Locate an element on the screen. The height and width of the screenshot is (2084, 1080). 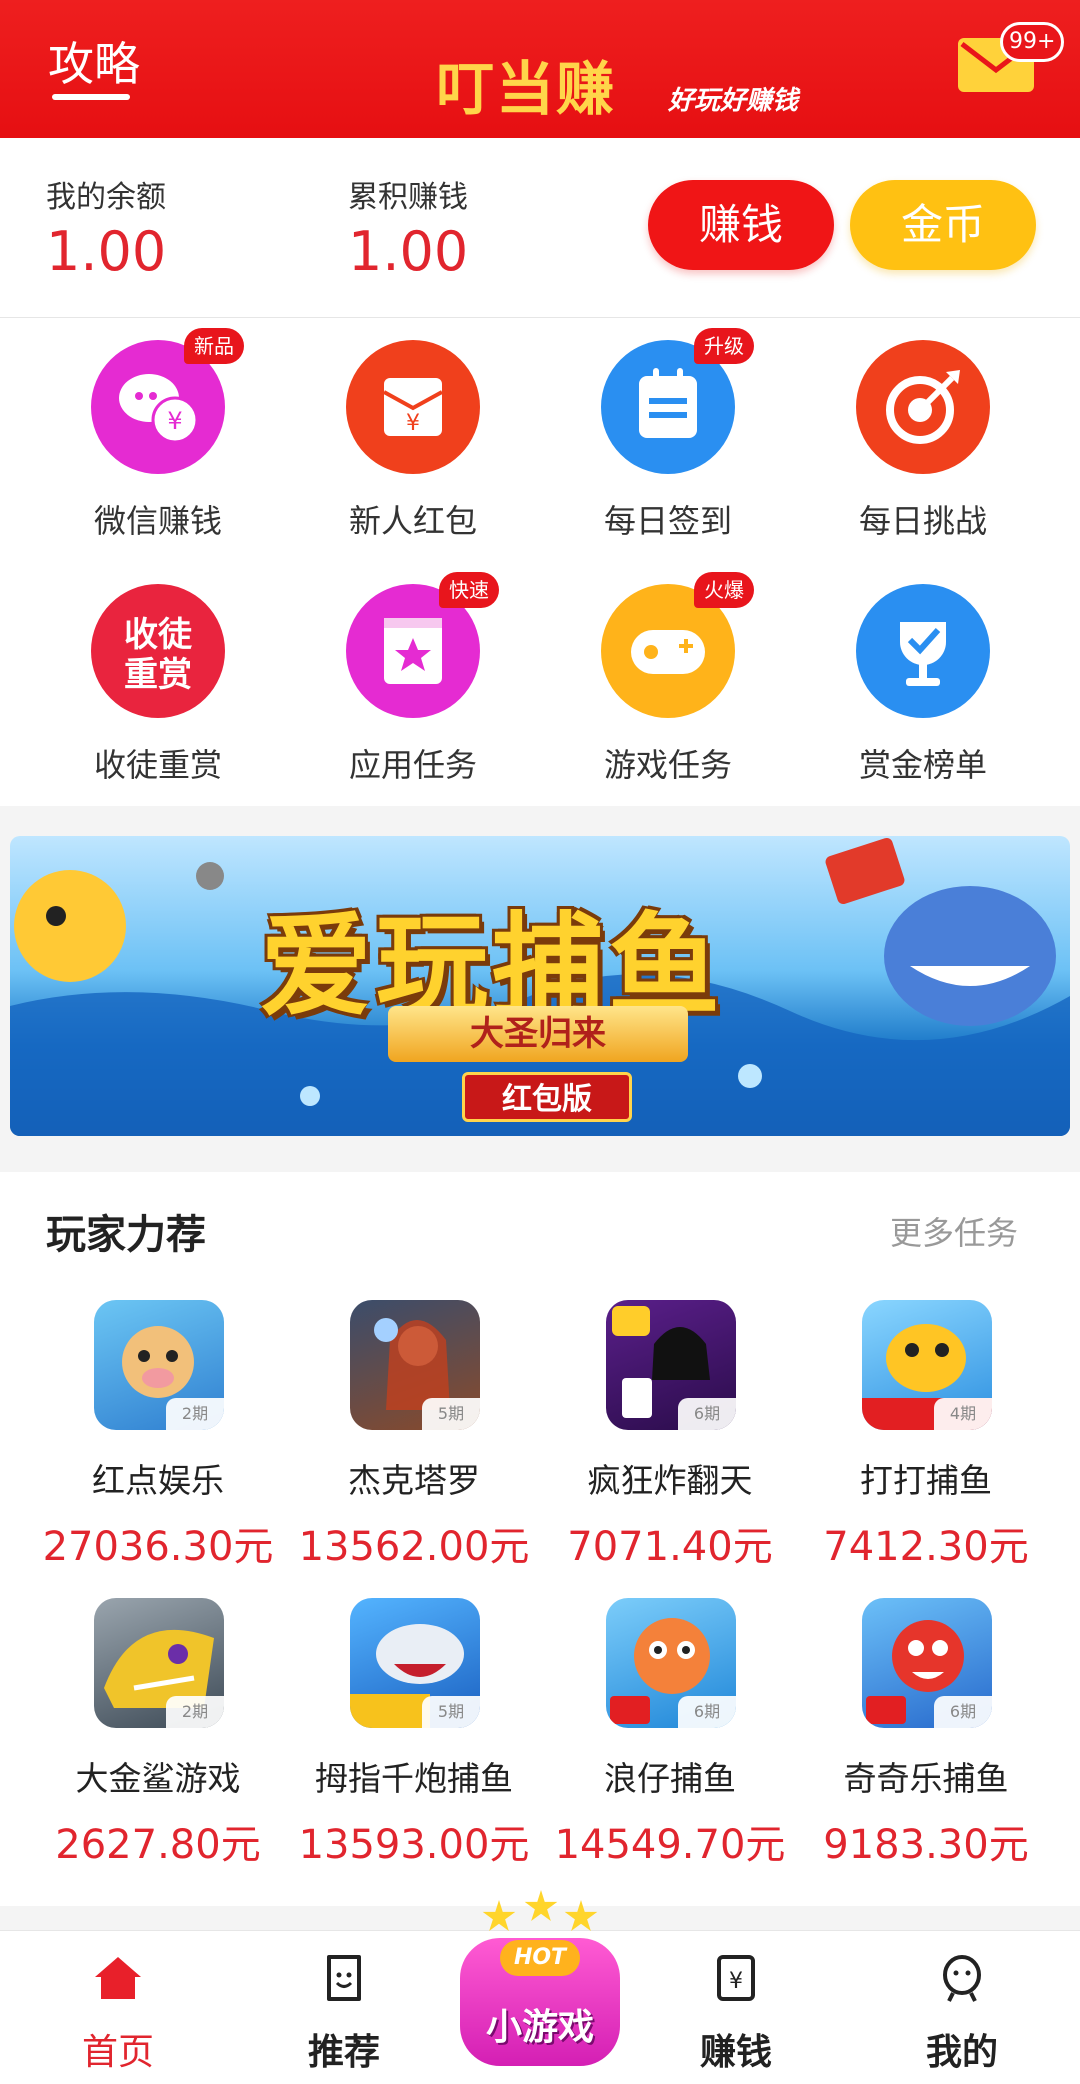
mini-games-label: 小游戏 is located at coordinates (539, 2027).